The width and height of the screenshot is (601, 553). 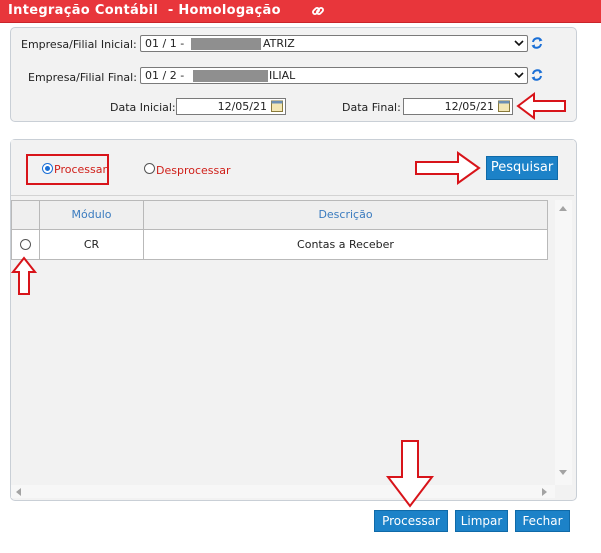 I want to click on column-header-modulo: Módulo, so click(x=91, y=215).